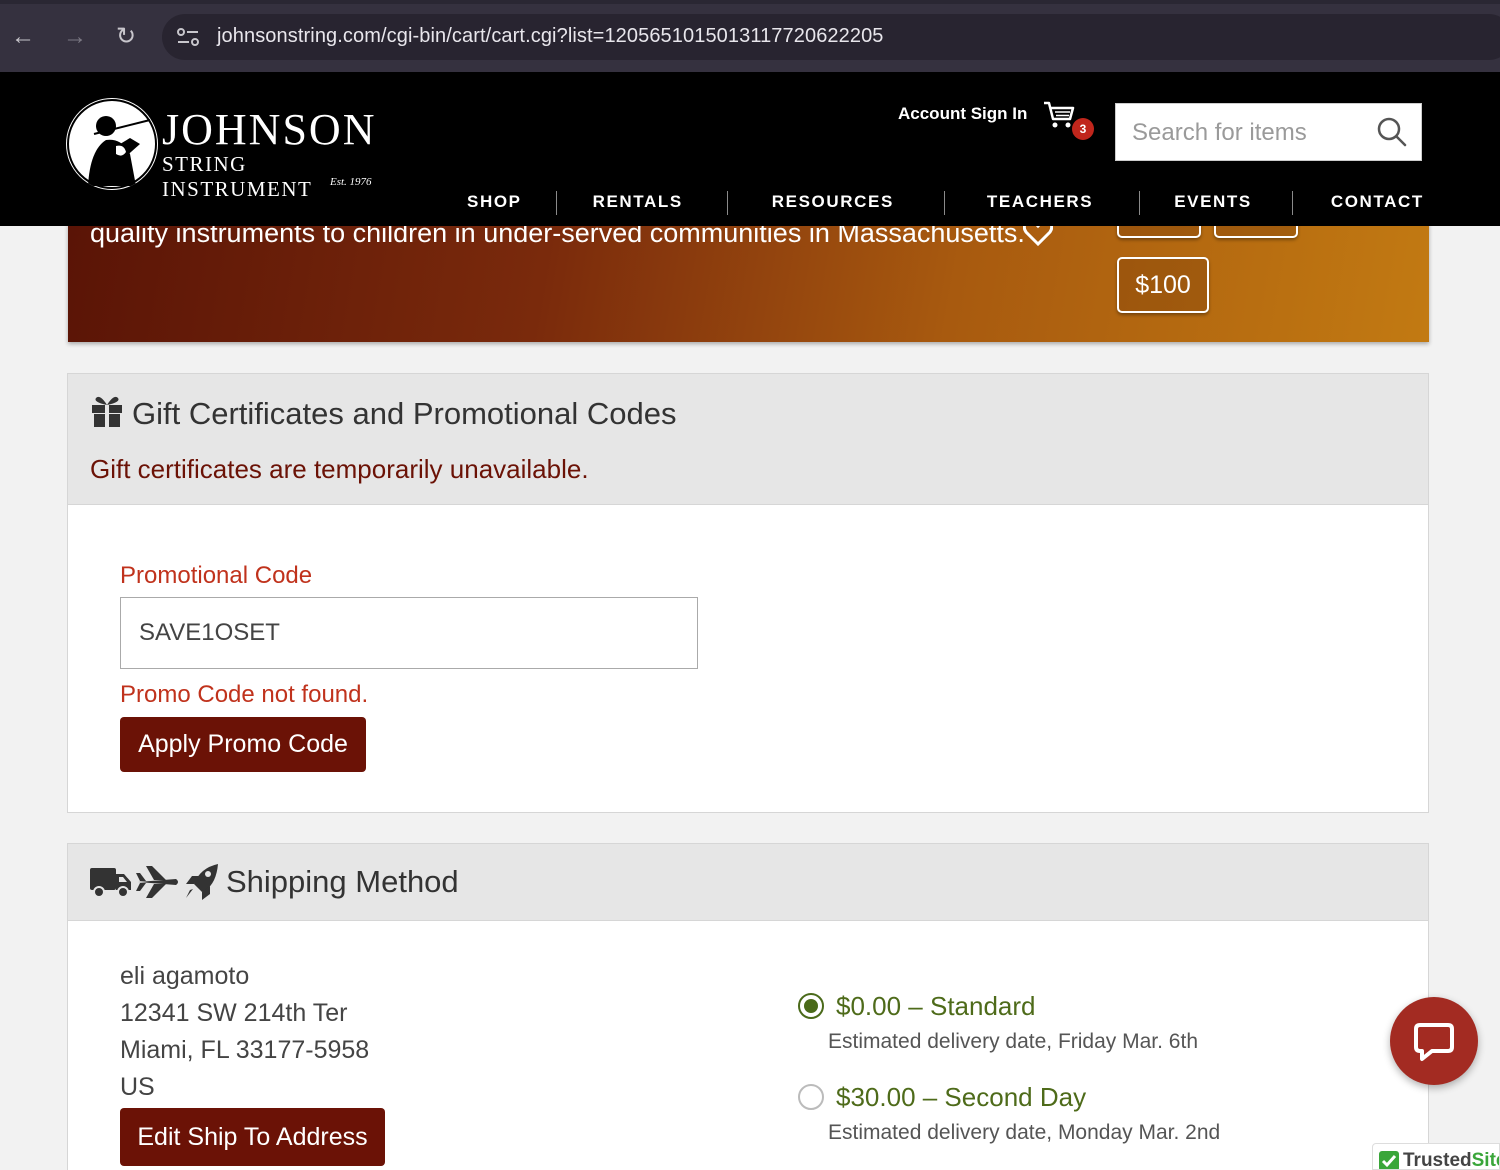  What do you see at coordinates (1083, 129) in the screenshot?
I see `cart-count-badge: 3` at bounding box center [1083, 129].